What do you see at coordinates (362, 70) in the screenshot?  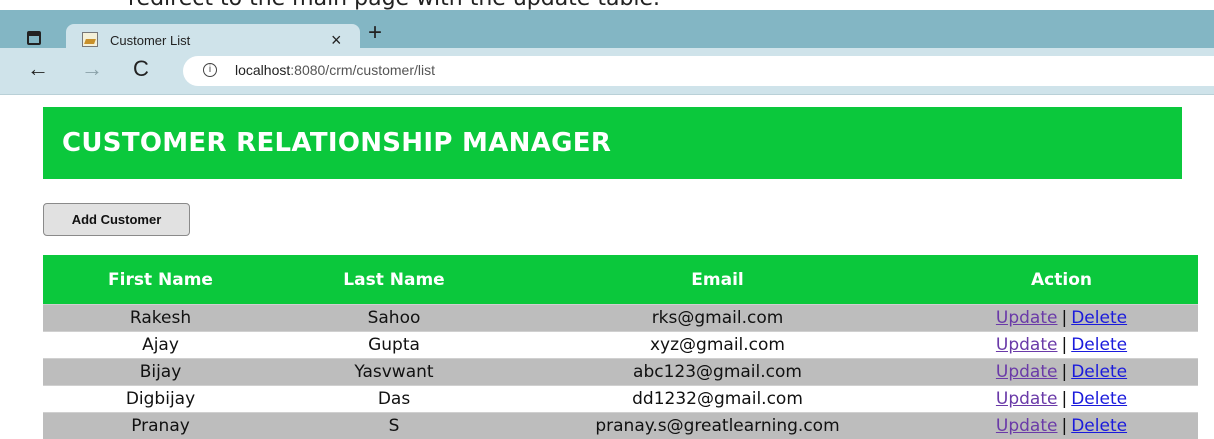 I see `url-path: :8080/crm/customer/list` at bounding box center [362, 70].